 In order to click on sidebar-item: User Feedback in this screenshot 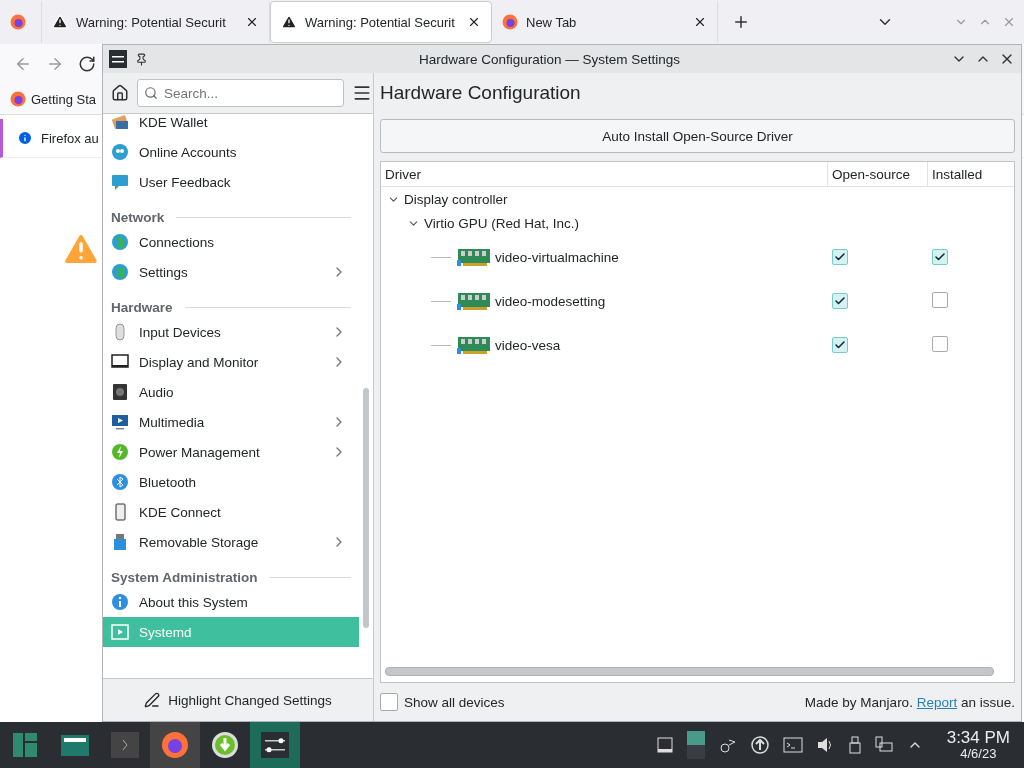, I will do `click(231, 182)`.